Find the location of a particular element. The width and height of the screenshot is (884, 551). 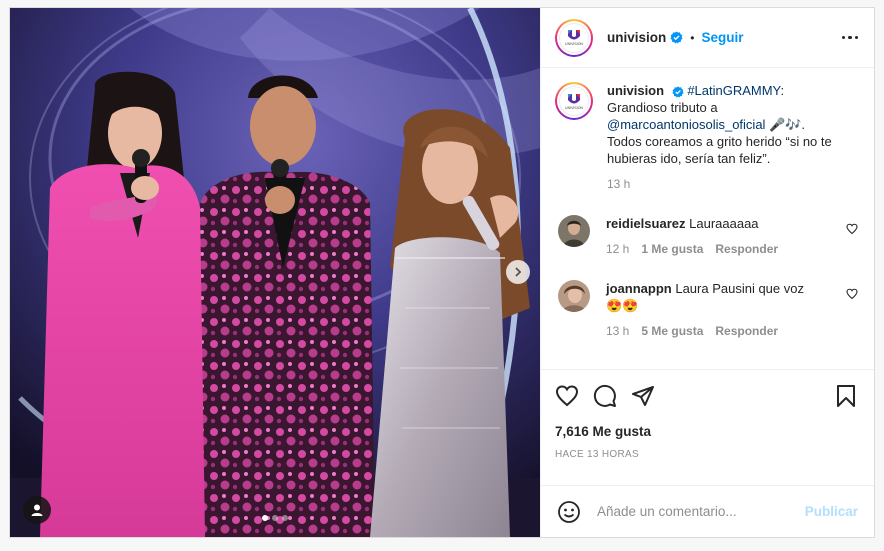

user-tag-button is located at coordinates (37, 510).